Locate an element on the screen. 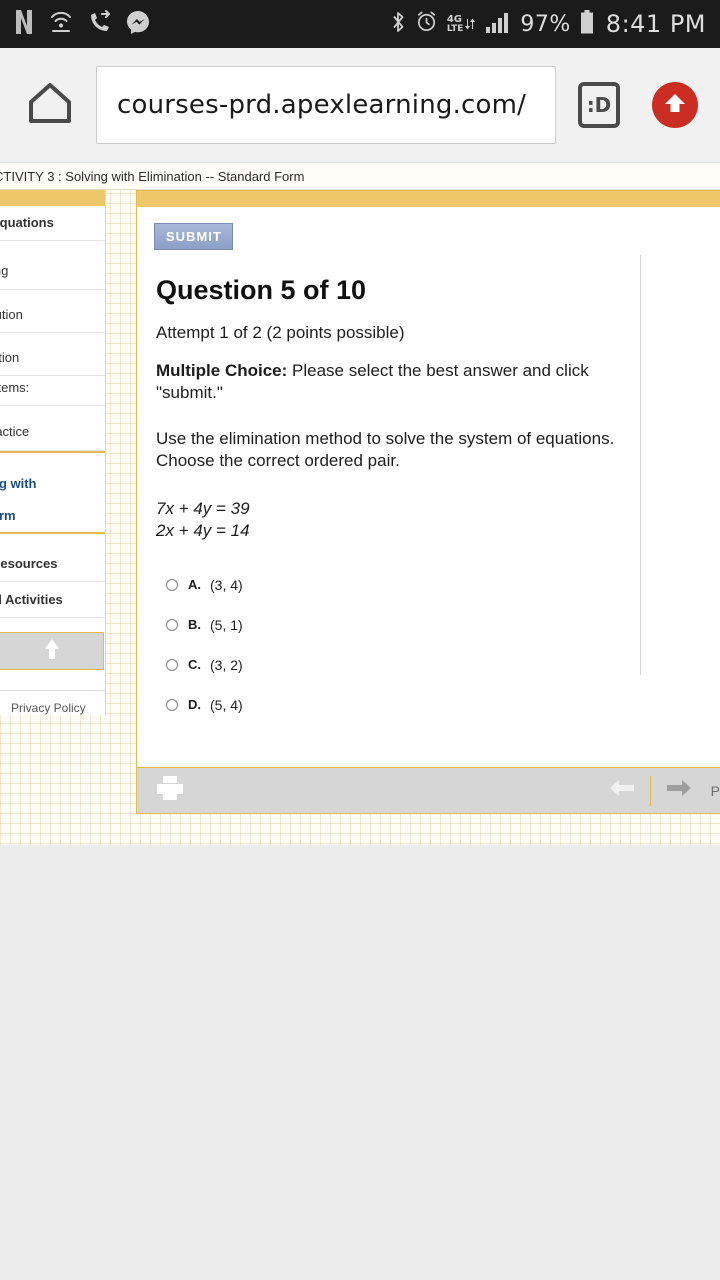  sidebar-item-label: ing is located at coordinates (4, 271).